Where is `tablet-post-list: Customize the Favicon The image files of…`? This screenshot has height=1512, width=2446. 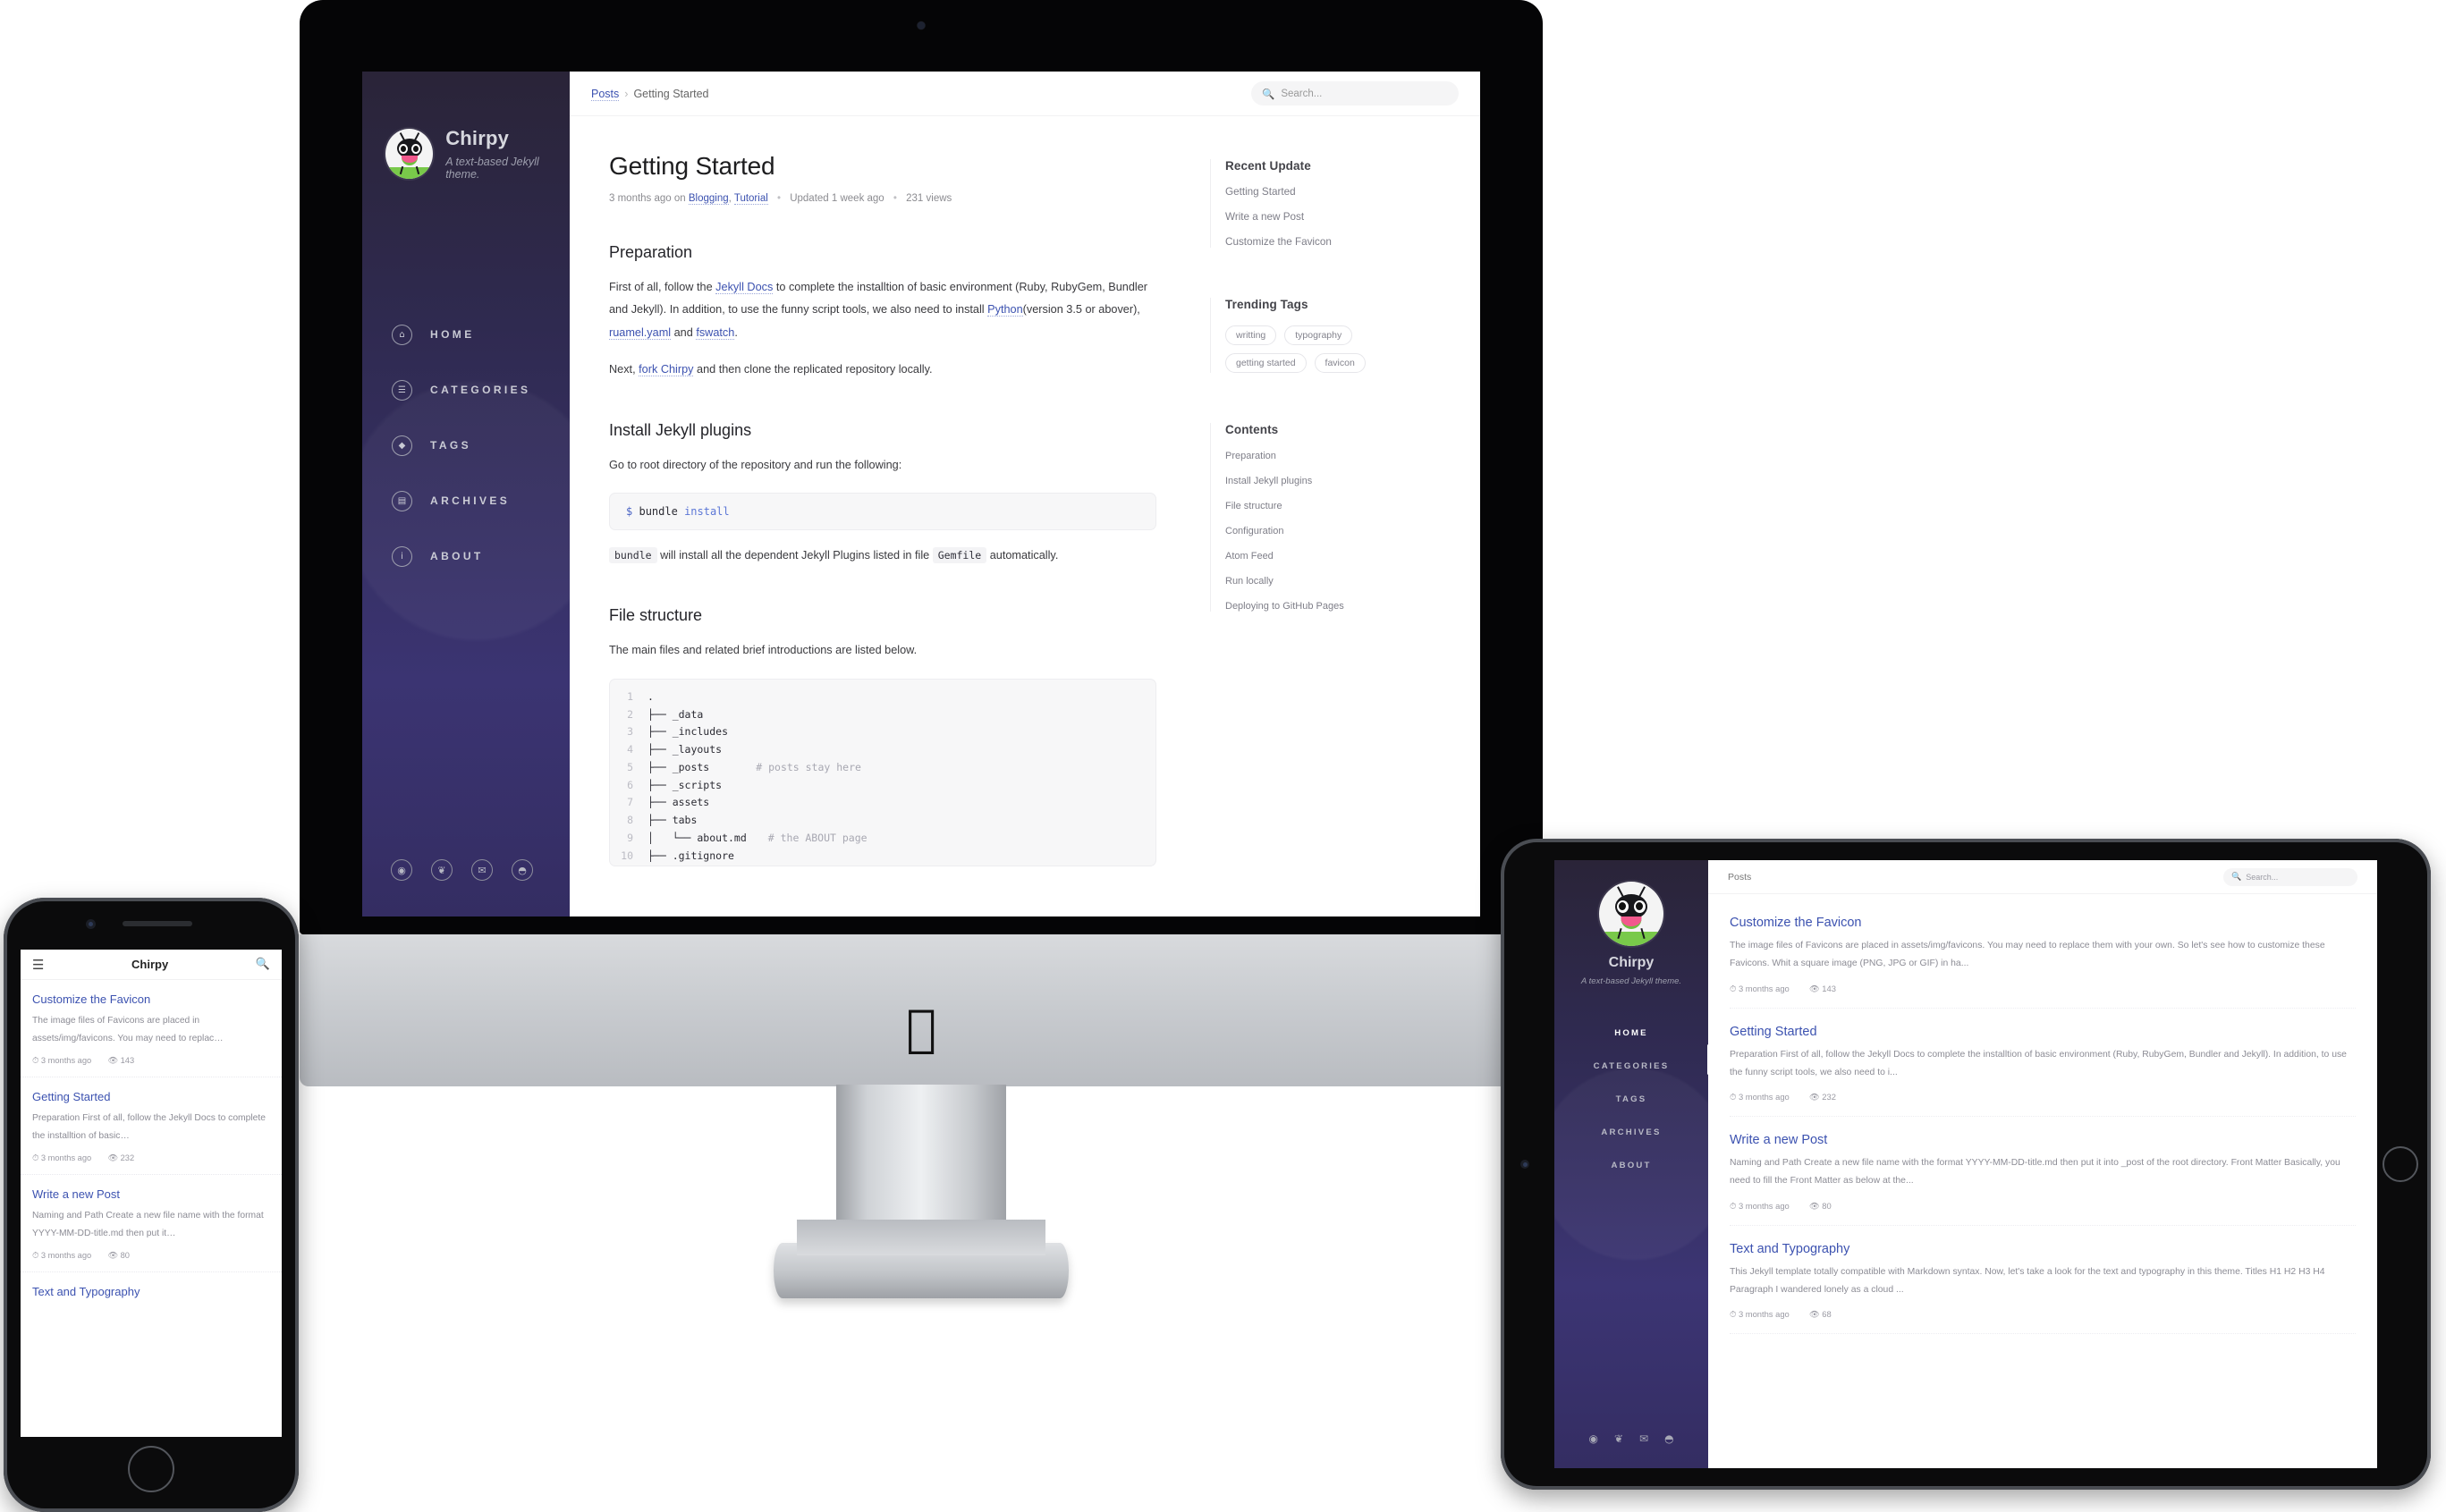
tablet-post-list: Customize the Favicon The image files of… is located at coordinates (2042, 1115).